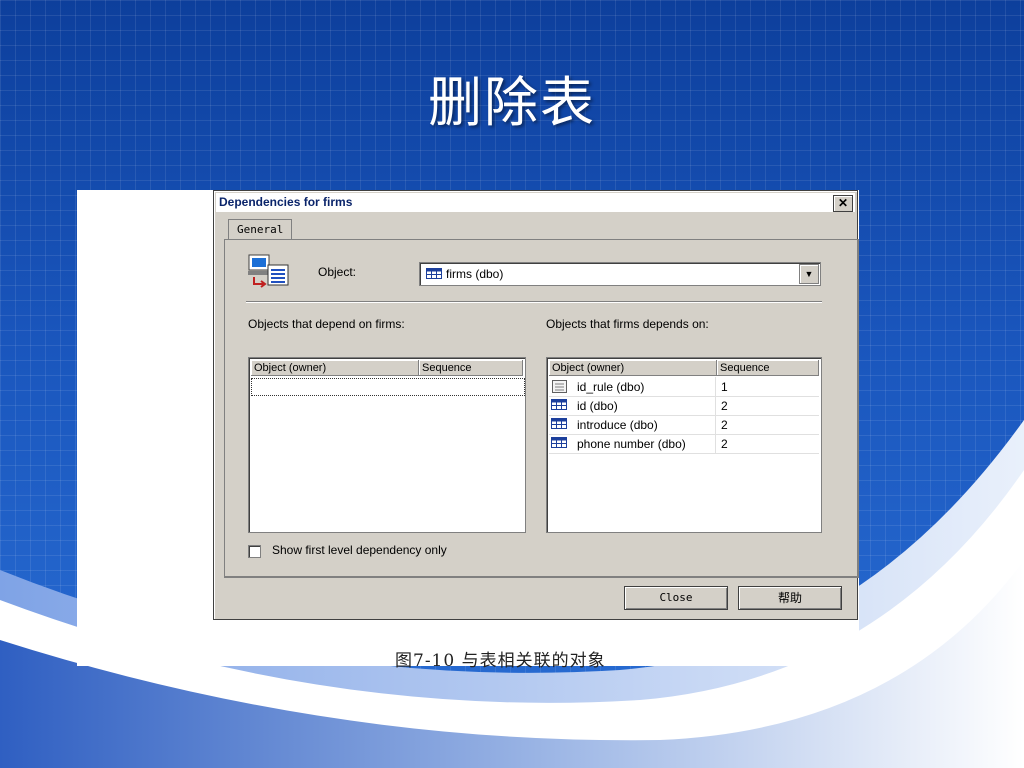  I want to click on object-select: firms (dbo) ▼, so click(620, 274).